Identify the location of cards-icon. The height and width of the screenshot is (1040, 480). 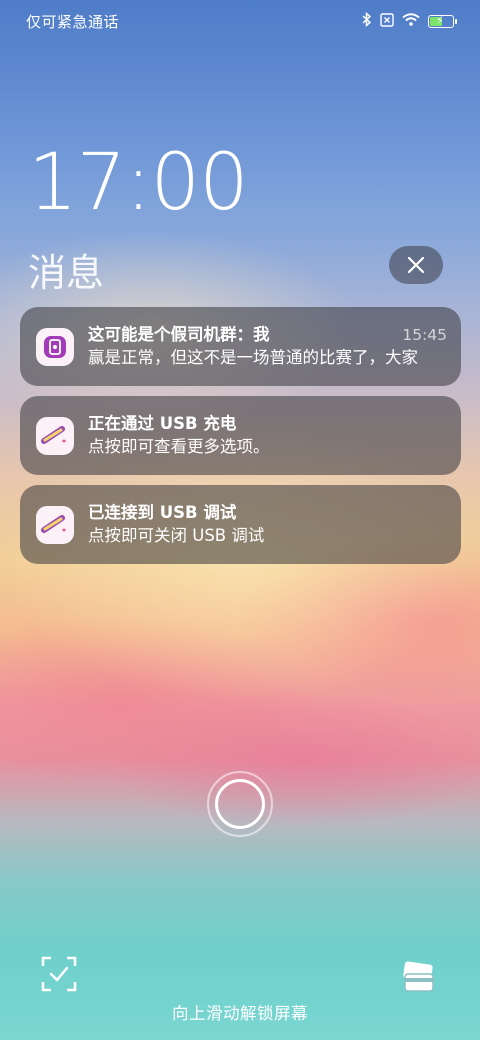
(419, 979).